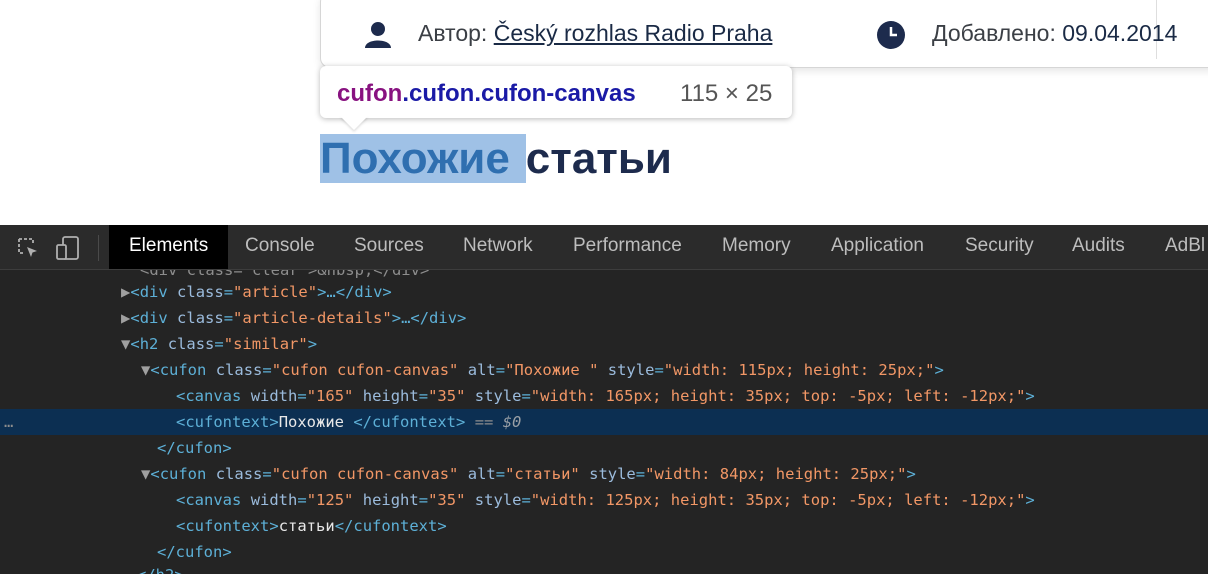 The height and width of the screenshot is (574, 1208). What do you see at coordinates (604, 526) in the screenshot?
I see `dom-line-cufontext-2: <cufontext>статьи</cufontext>` at bounding box center [604, 526].